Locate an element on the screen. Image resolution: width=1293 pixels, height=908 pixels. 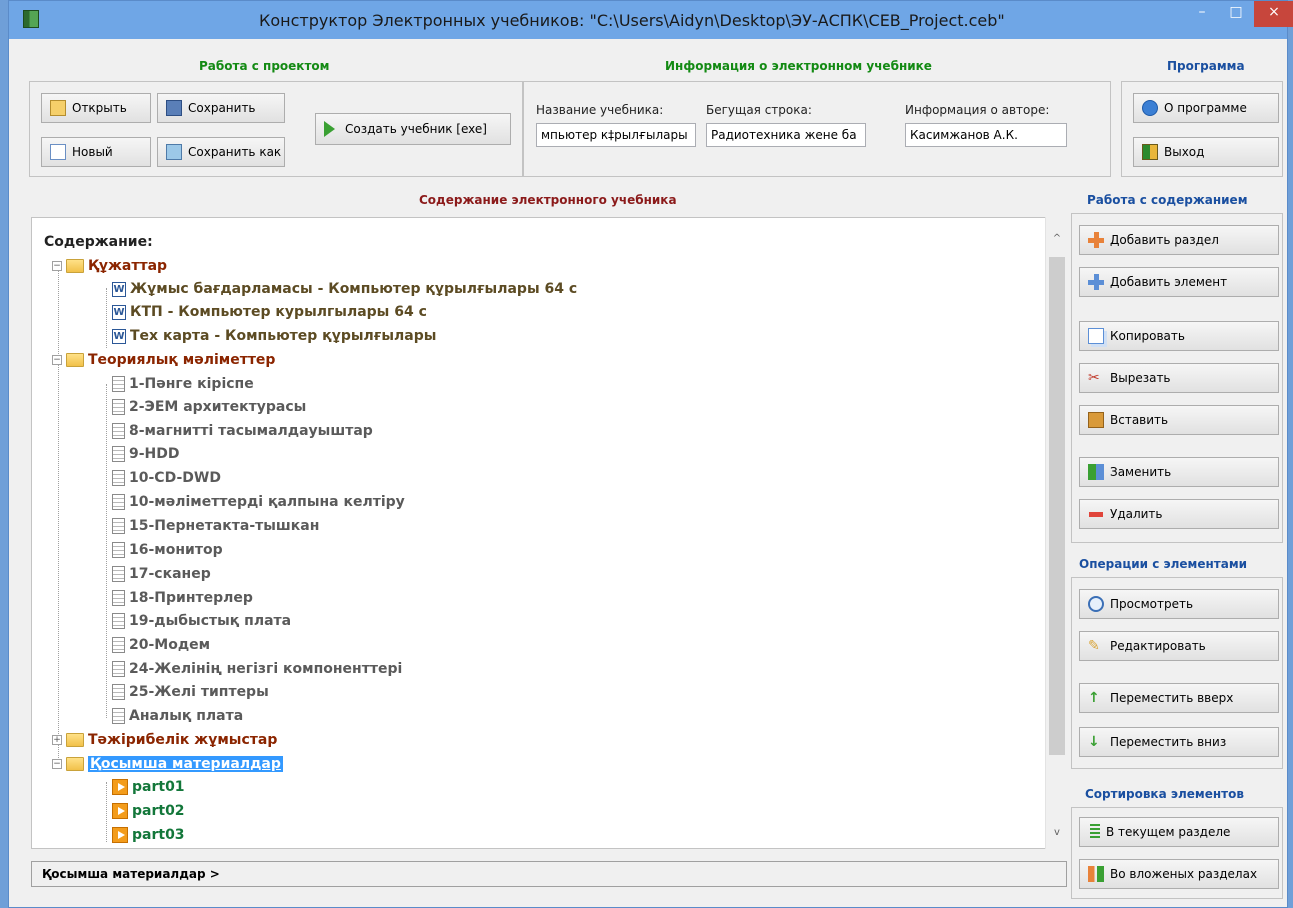
program-group-title: Программа is located at coordinates (1206, 66).